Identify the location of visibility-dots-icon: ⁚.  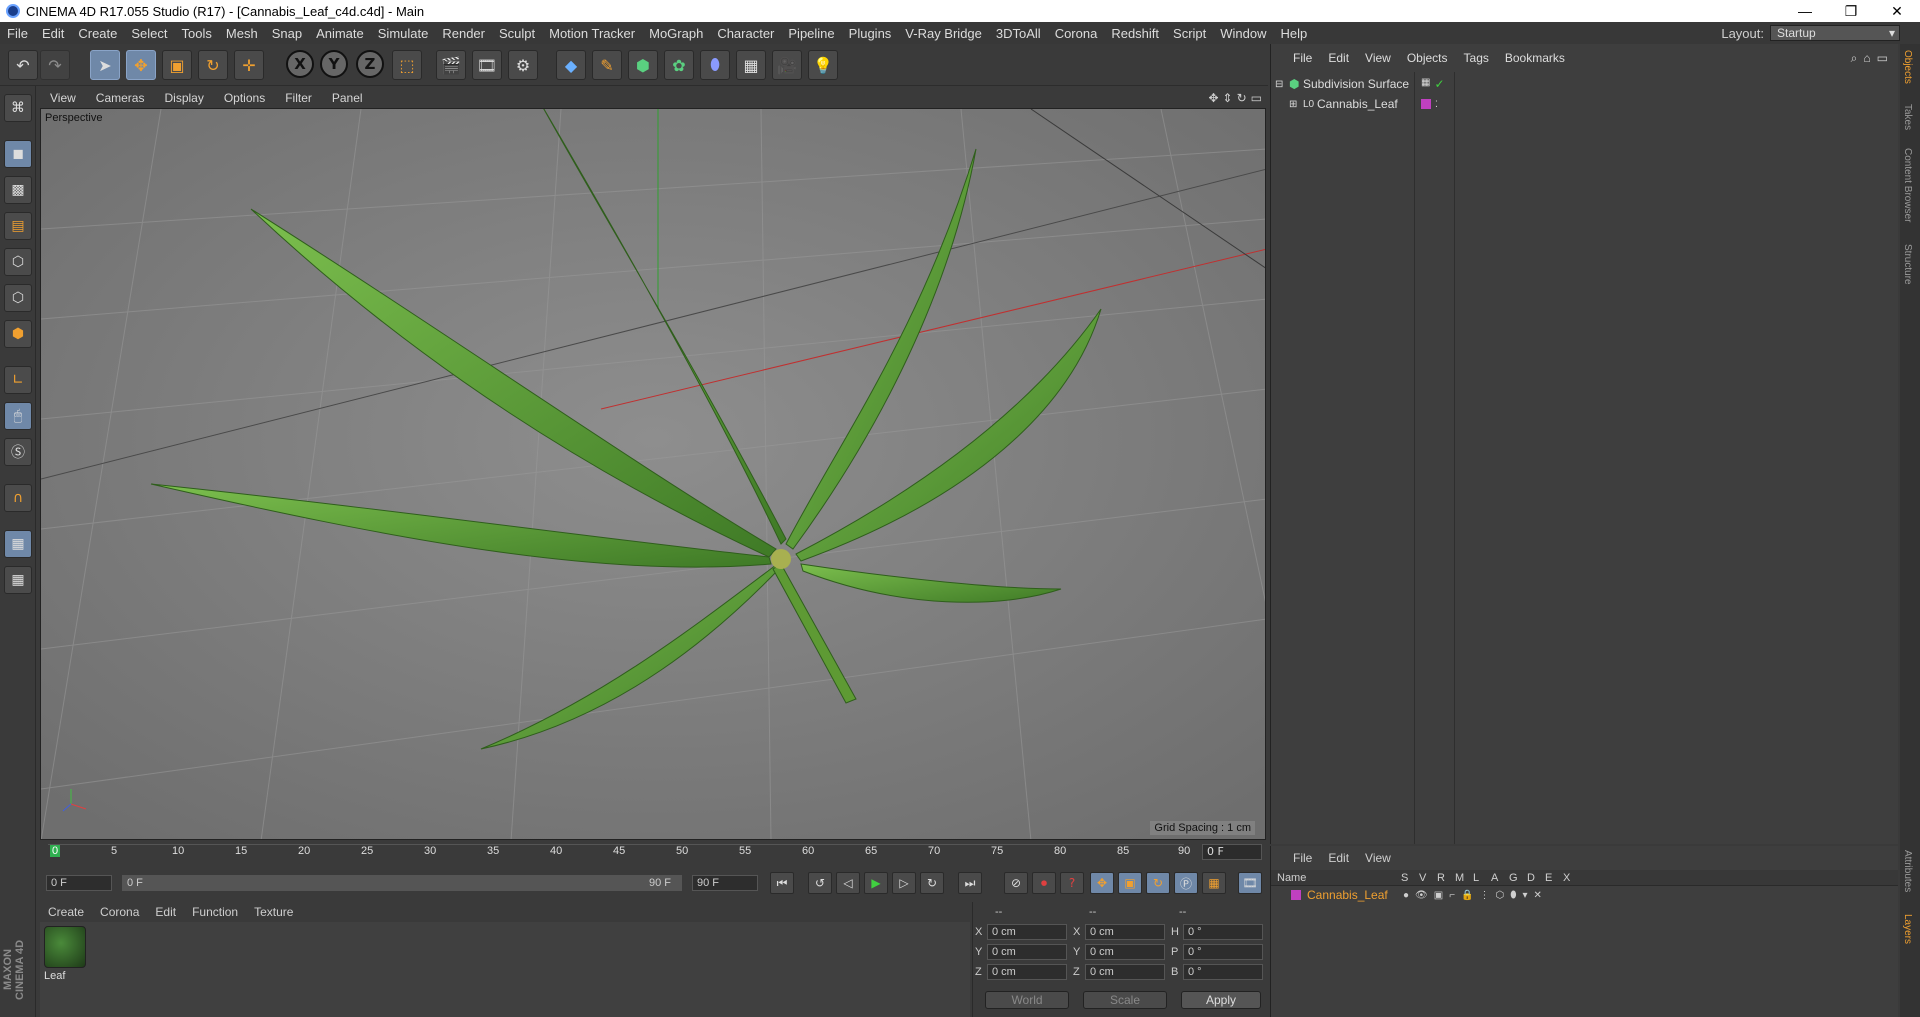
(1436, 104).